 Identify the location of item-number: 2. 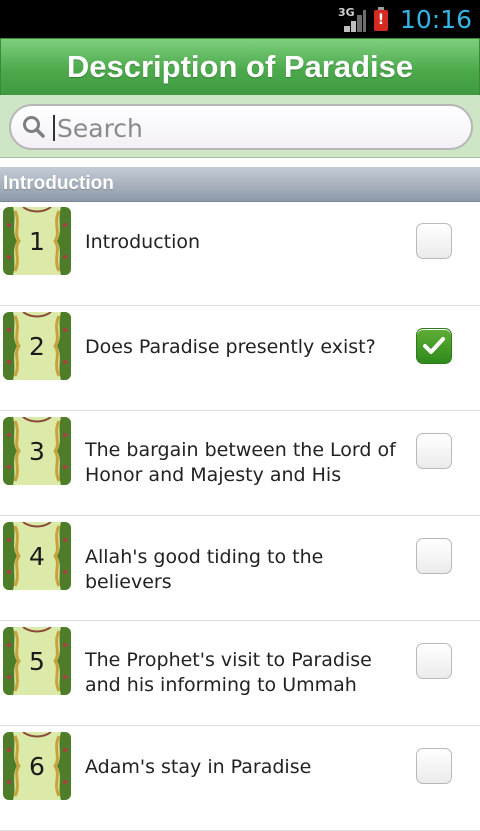
(37, 346).